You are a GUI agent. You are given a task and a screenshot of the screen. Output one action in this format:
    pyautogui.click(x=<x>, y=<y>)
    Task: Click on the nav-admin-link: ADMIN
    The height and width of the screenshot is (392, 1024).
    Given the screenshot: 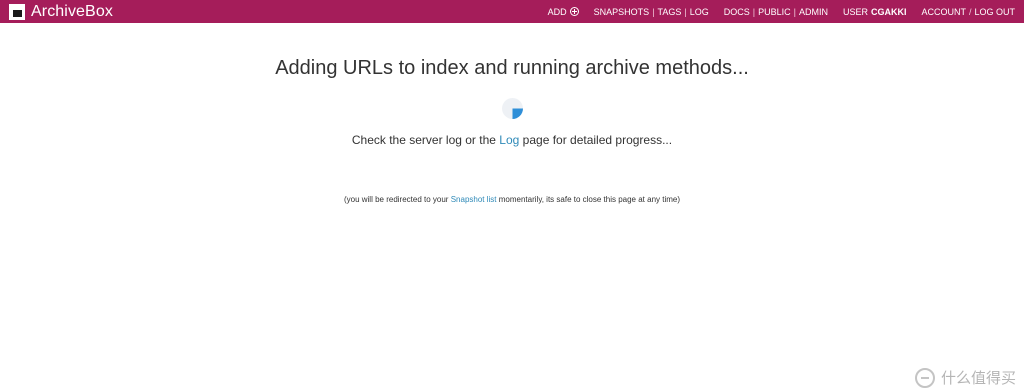 What is the action you would take?
    pyautogui.click(x=813, y=12)
    